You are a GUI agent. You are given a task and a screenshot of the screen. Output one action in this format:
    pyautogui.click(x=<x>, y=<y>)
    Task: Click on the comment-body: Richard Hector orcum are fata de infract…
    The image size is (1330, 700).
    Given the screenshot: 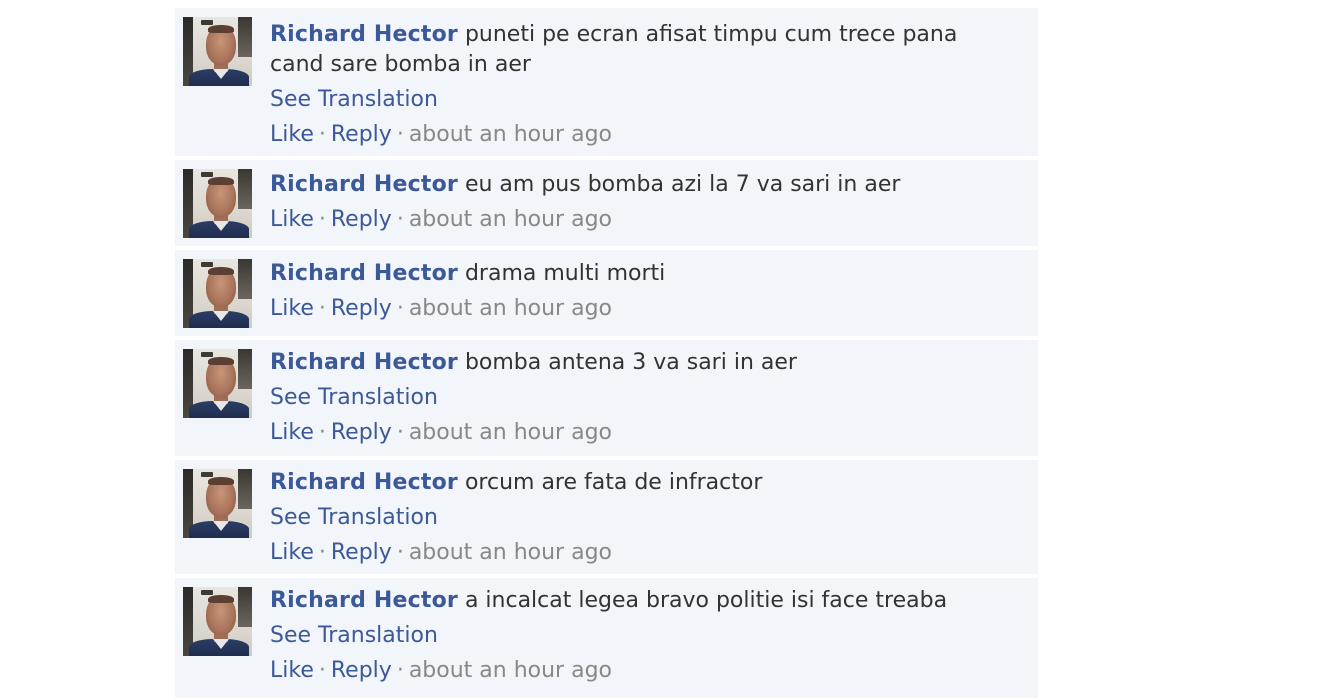 What is the action you would take?
    pyautogui.click(x=635, y=518)
    